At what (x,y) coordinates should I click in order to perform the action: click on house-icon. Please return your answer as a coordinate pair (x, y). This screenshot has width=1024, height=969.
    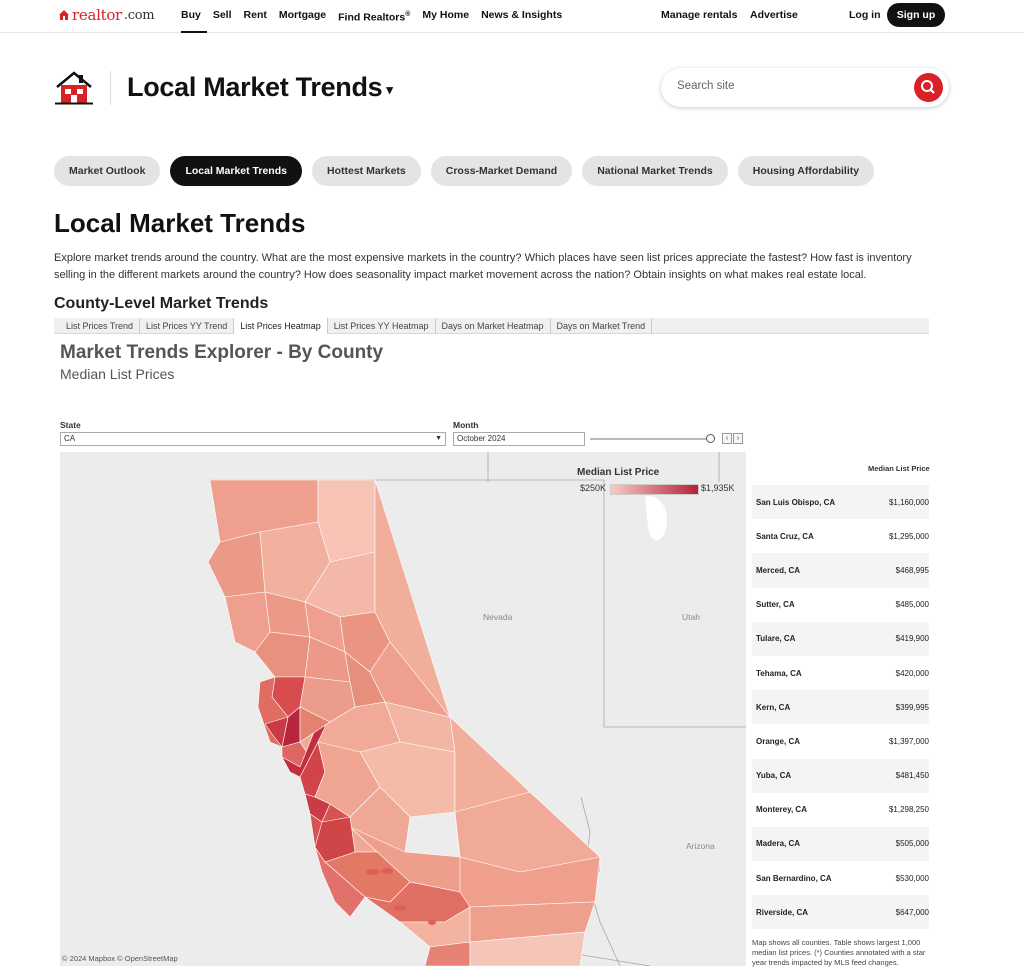
    Looking at the image, I should click on (74, 88).